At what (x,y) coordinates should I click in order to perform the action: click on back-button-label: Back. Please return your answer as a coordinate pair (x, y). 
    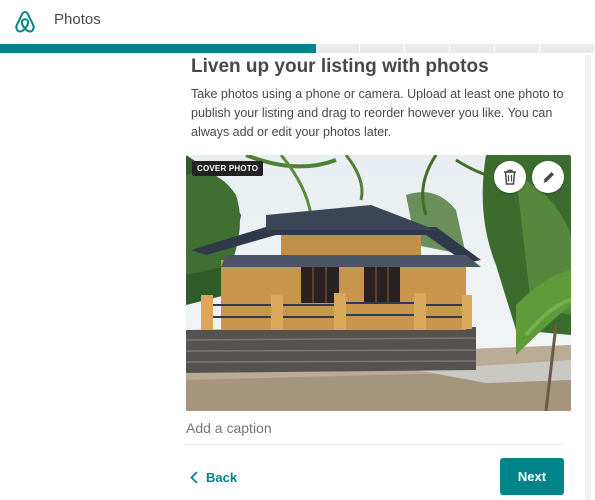
    Looking at the image, I should click on (222, 477).